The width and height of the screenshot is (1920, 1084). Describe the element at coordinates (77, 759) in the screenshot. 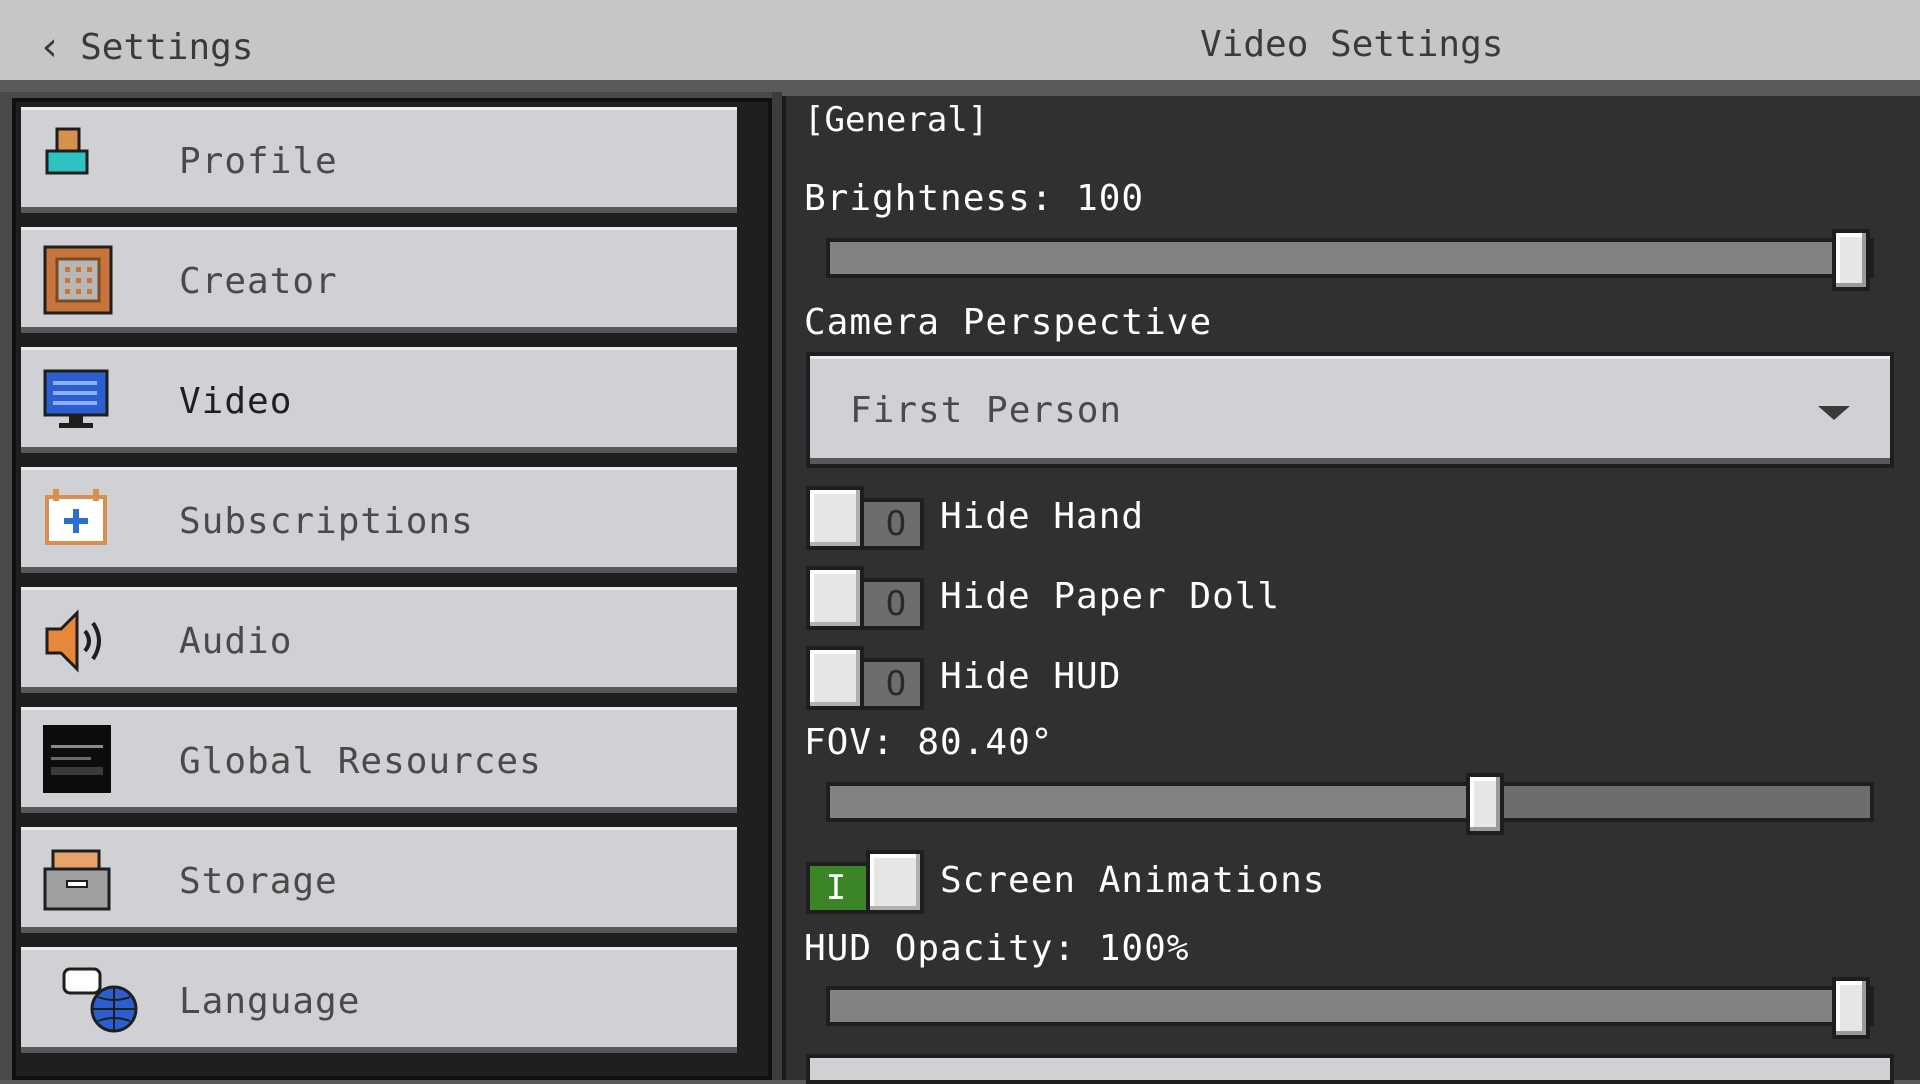

I see `global-resources-icon` at that location.